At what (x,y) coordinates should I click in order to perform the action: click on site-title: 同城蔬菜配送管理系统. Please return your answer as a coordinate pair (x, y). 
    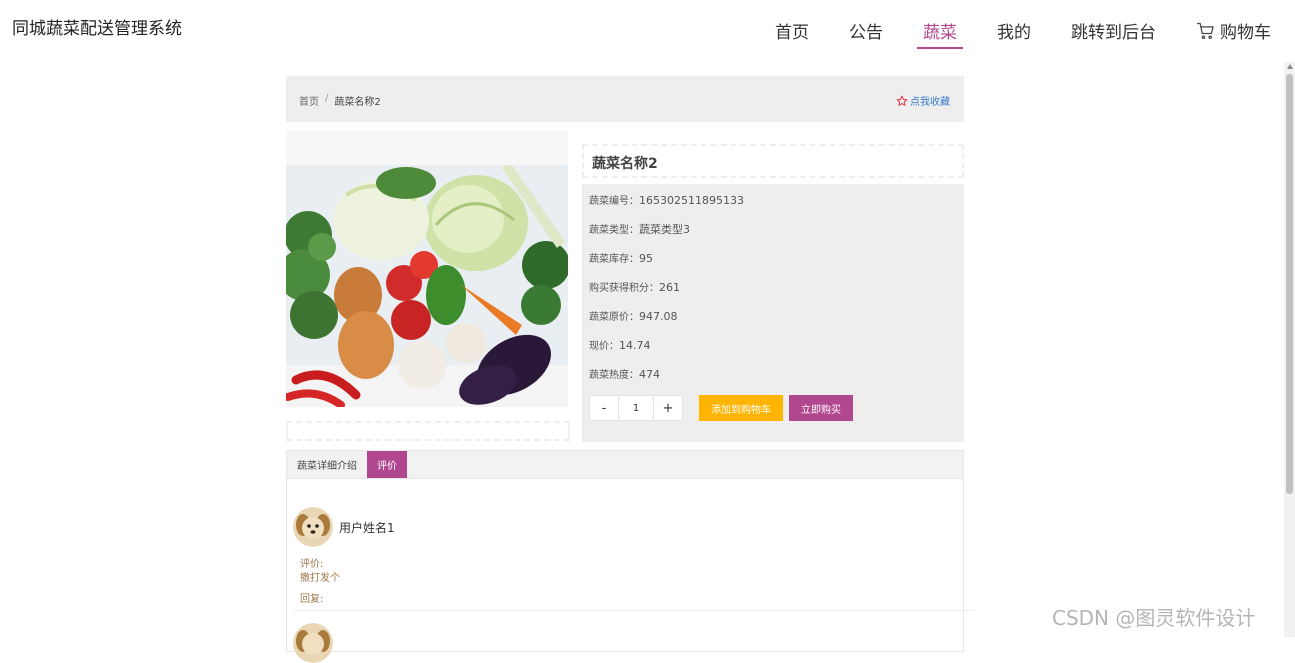
    Looking at the image, I should click on (97, 29).